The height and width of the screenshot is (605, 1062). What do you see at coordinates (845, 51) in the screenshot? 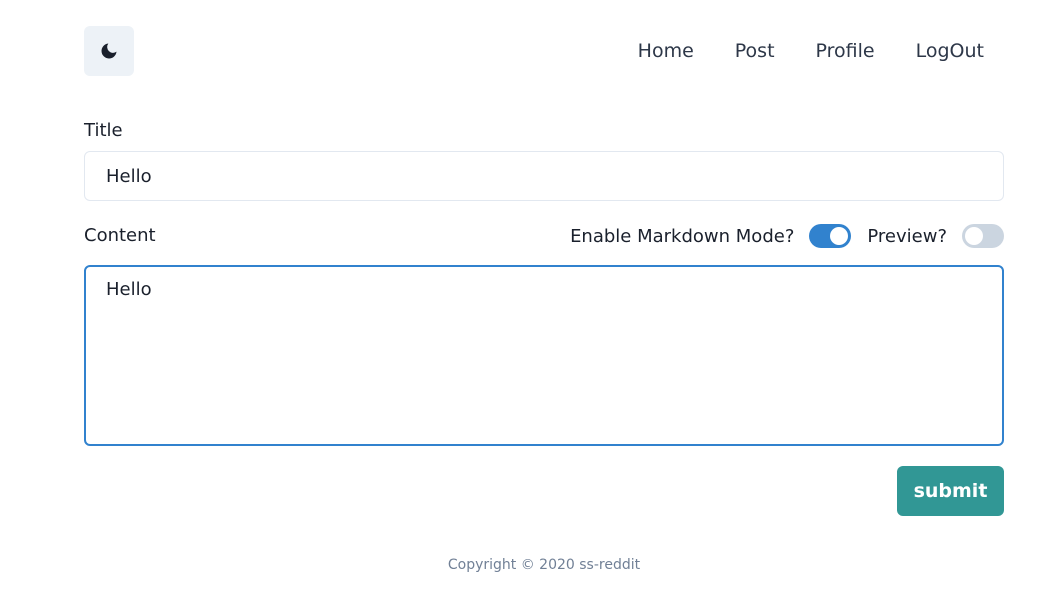
I see `nav-profile-link: Profile` at bounding box center [845, 51].